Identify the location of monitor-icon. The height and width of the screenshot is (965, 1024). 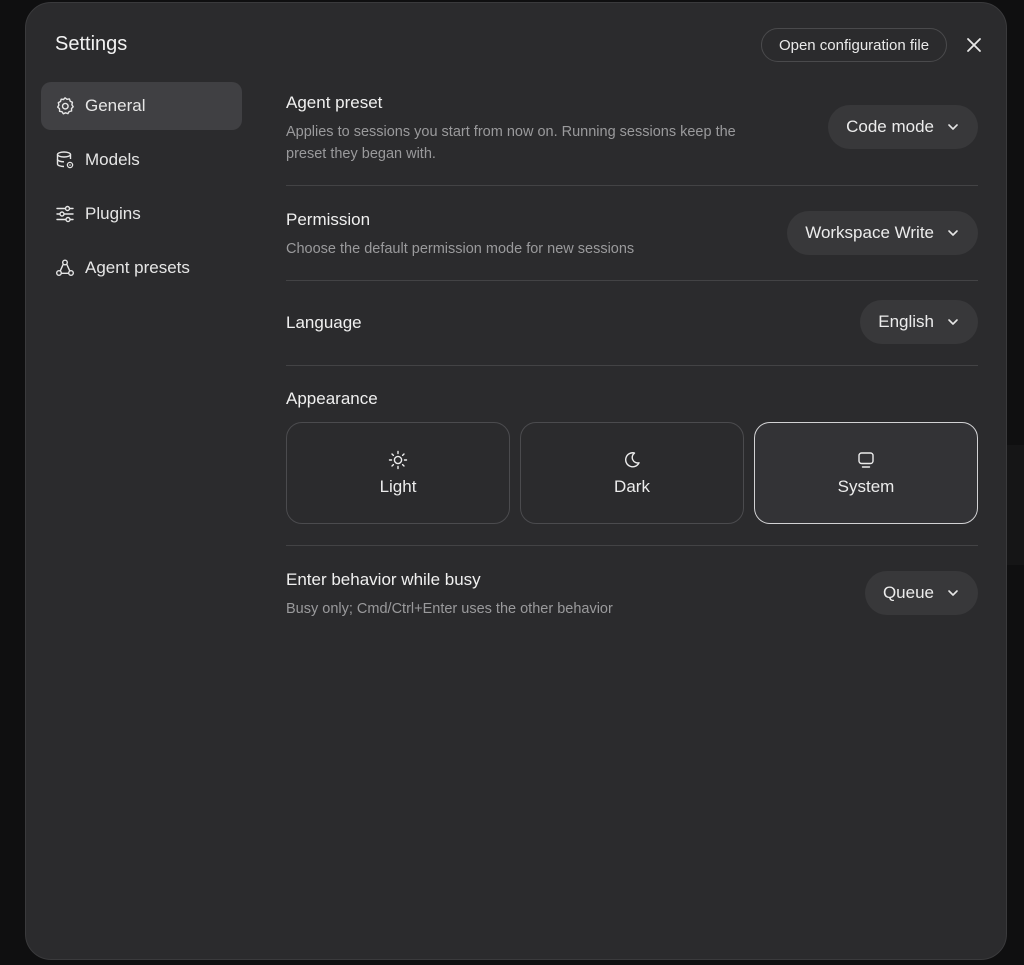
(866, 460).